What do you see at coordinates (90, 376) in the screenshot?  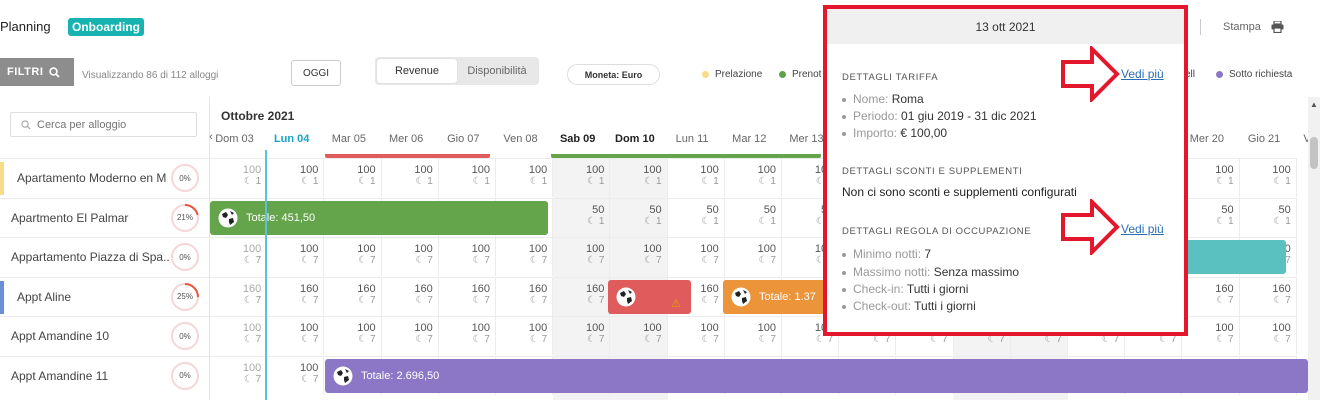 I see `property-name: Appt Amandine 11` at bounding box center [90, 376].